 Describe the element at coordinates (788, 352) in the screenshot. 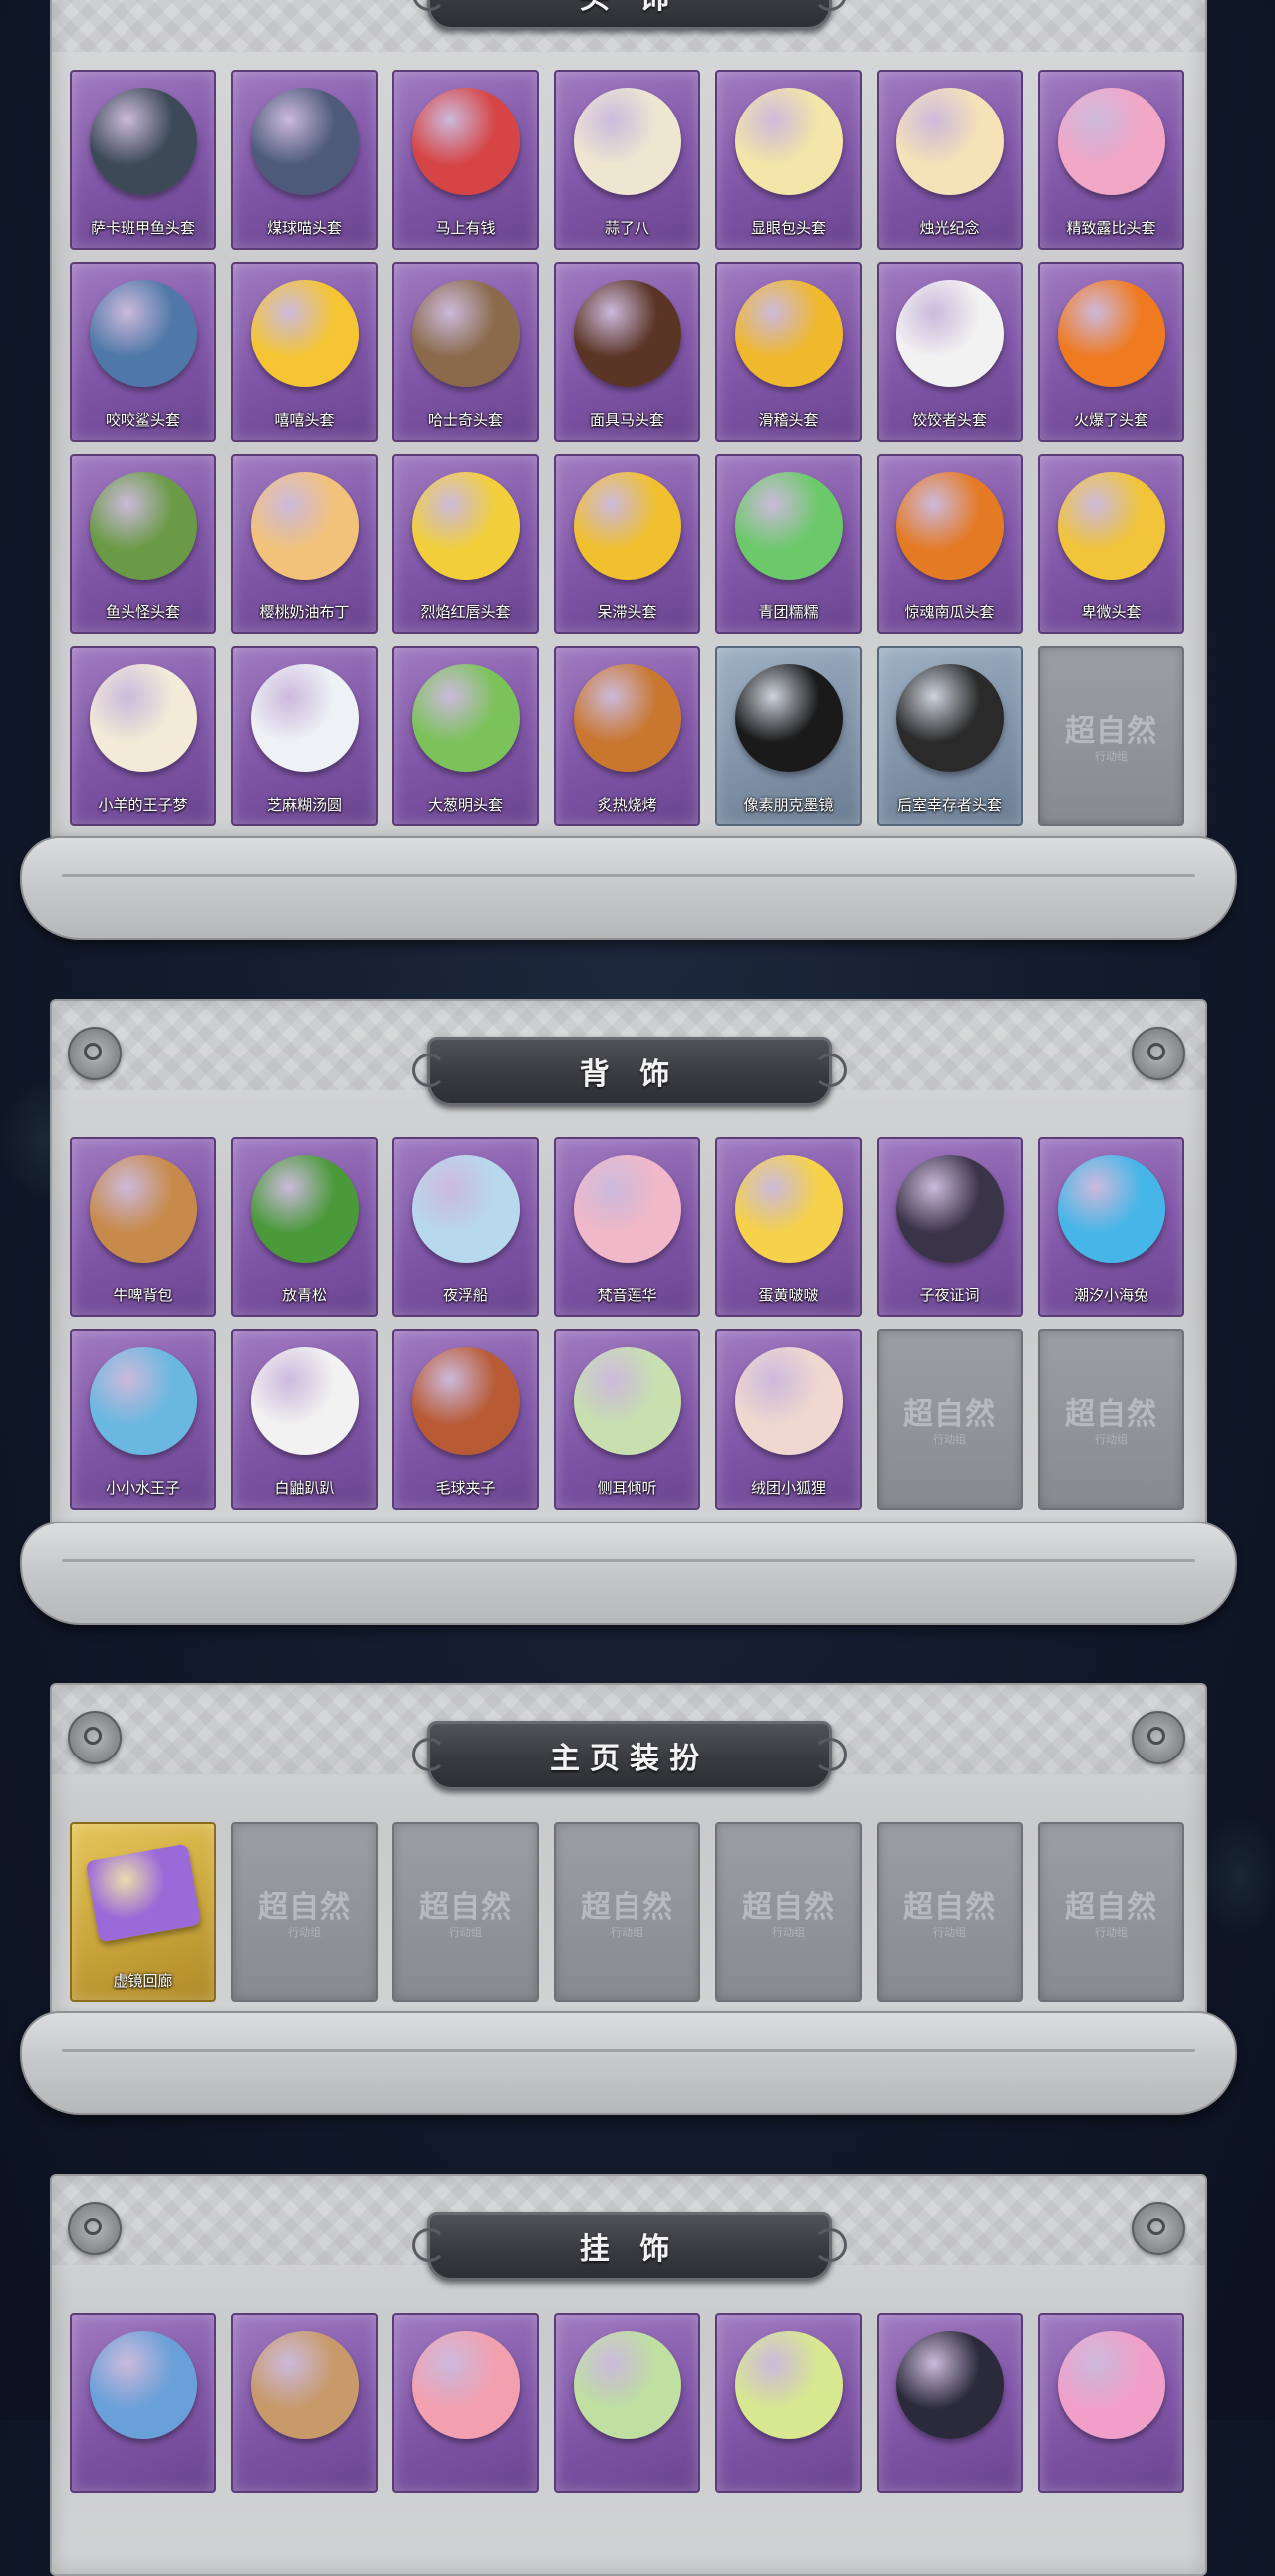

I see `item-card: 滑稽头套` at that location.